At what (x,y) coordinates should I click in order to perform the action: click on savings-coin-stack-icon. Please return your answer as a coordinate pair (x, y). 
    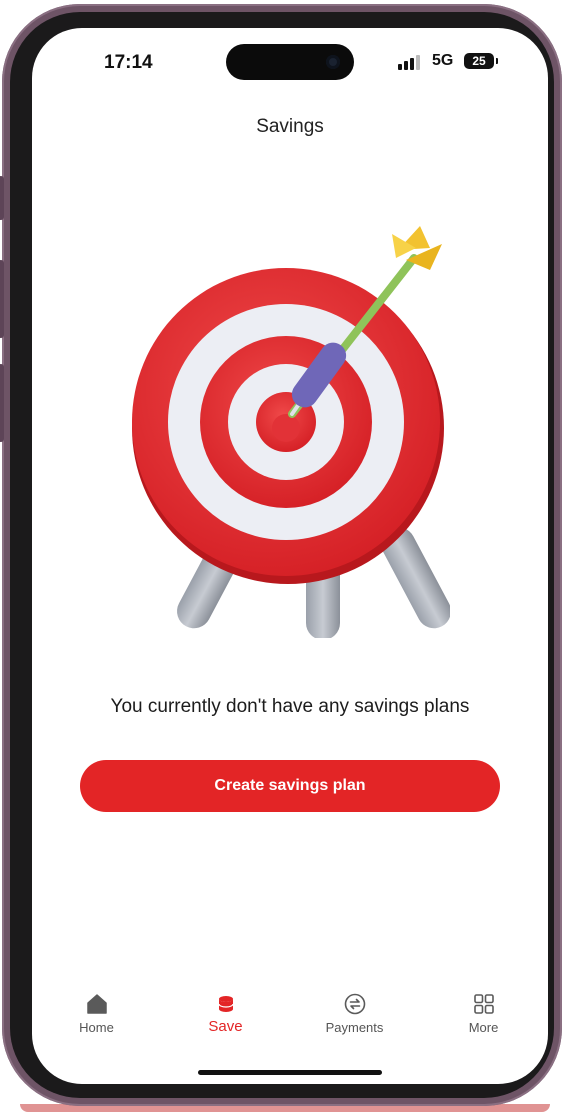
    Looking at the image, I should click on (225, 1004).